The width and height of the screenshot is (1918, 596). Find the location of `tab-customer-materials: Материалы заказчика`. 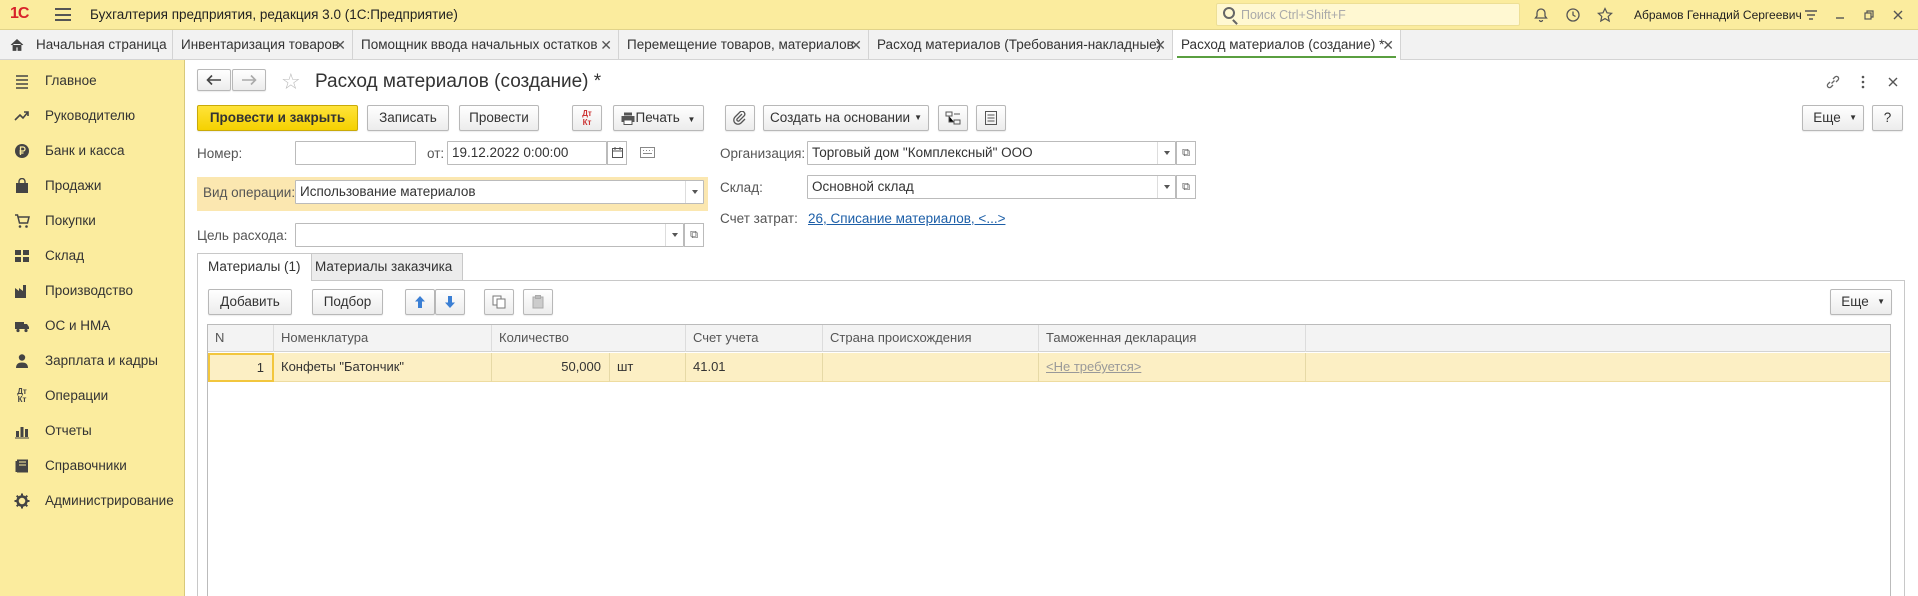

tab-customer-materials: Материалы заказчика is located at coordinates (384, 266).